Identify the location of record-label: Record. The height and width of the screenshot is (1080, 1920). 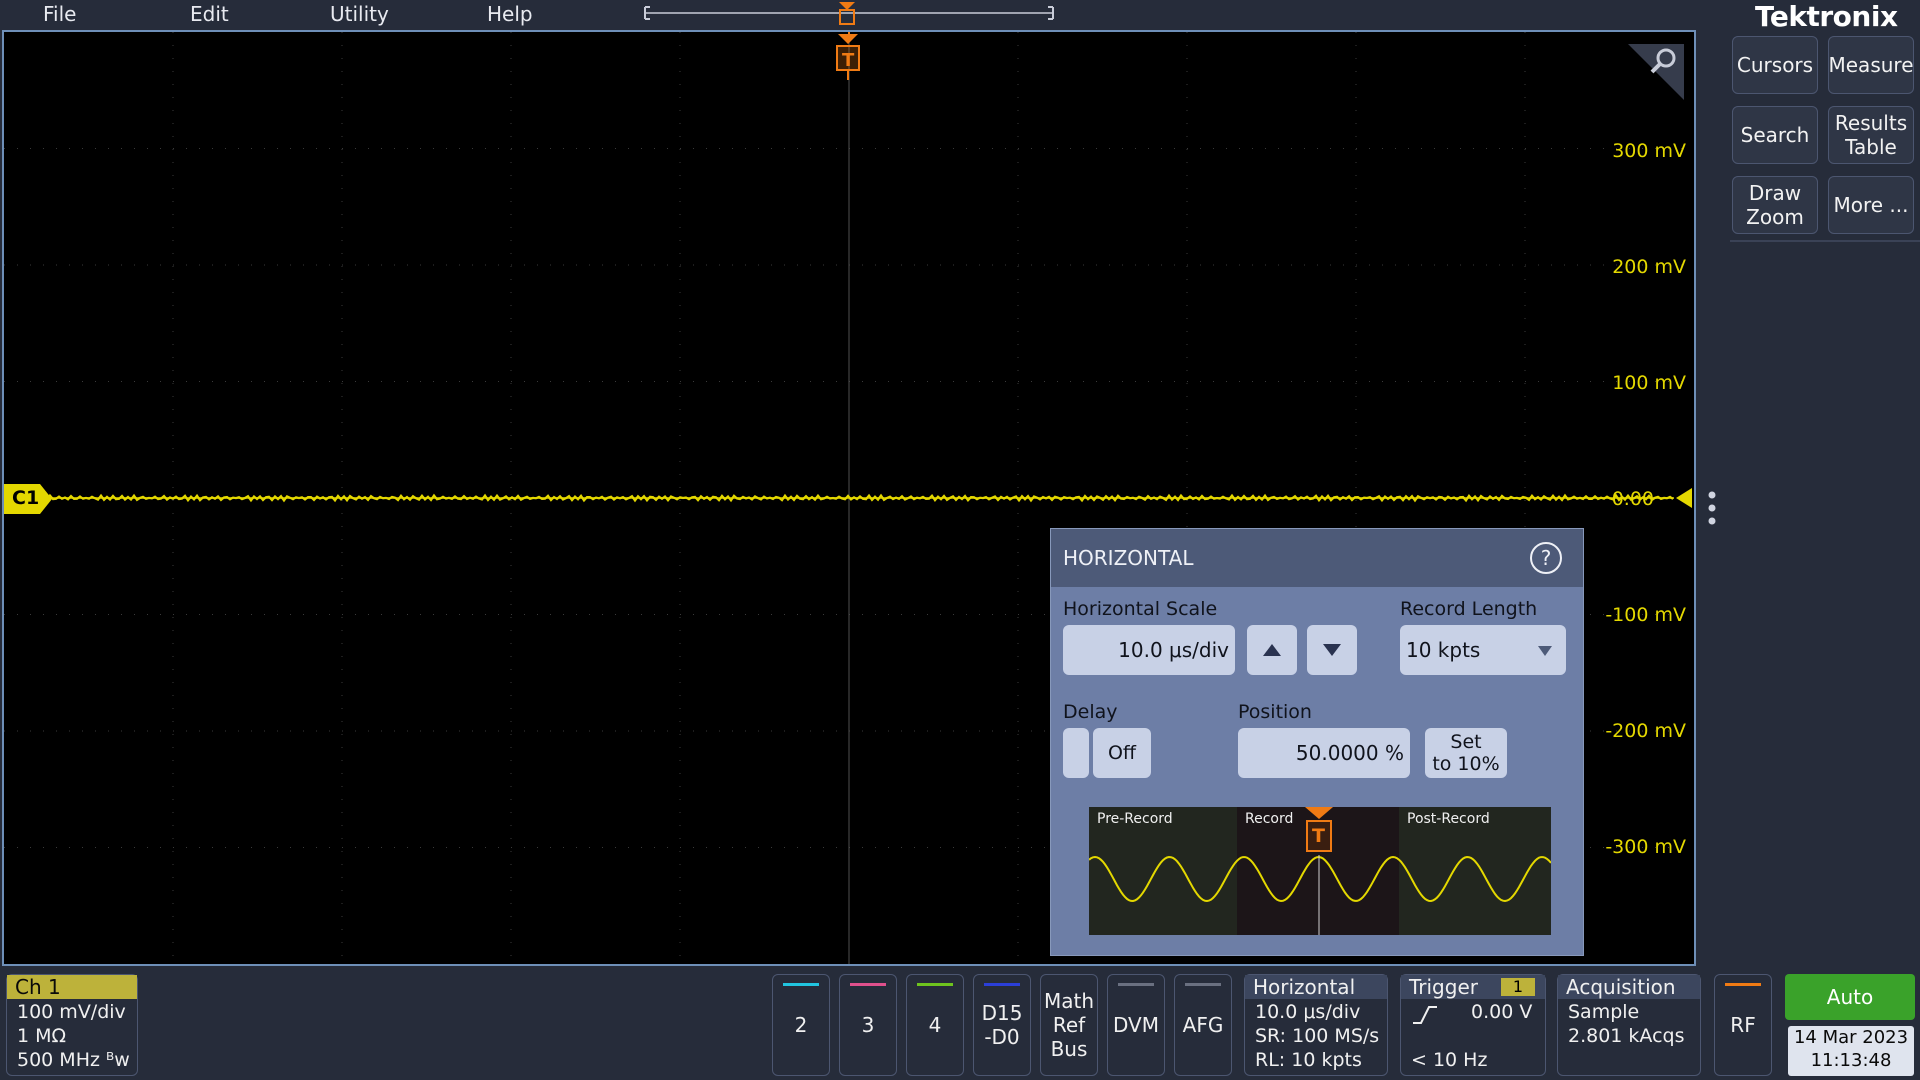
(1269, 819).